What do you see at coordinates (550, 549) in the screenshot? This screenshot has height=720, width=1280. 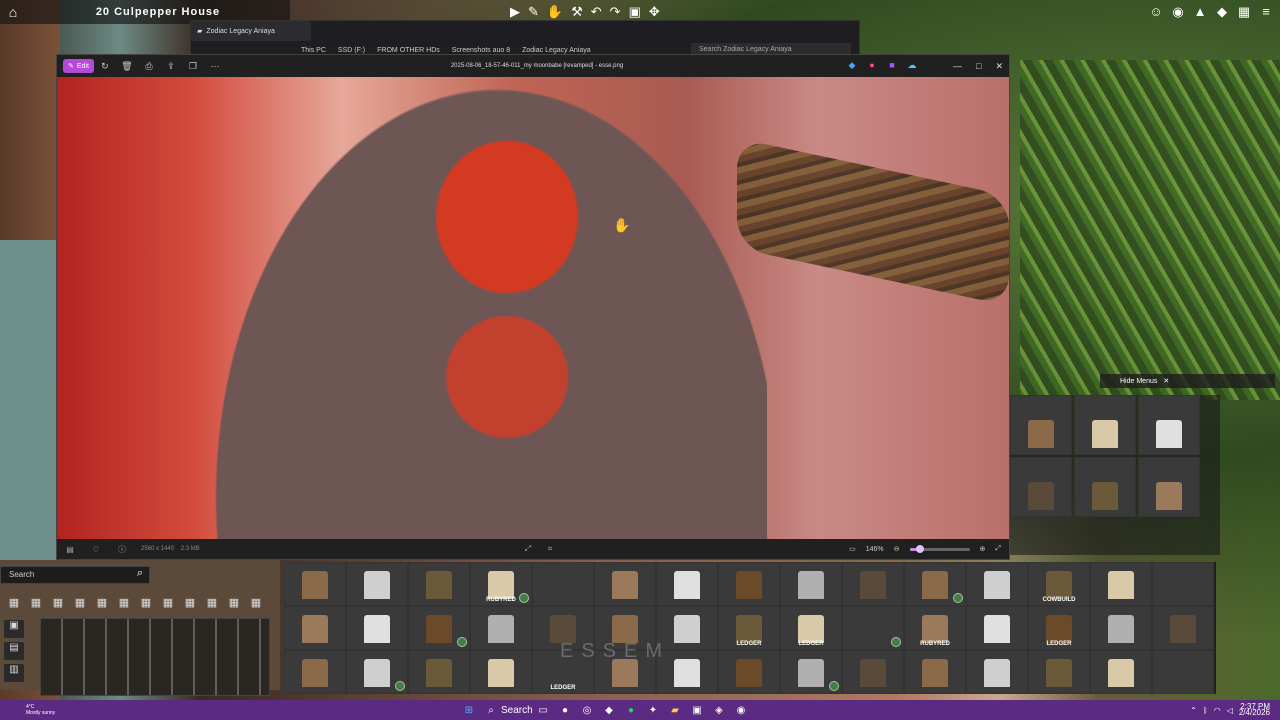 I see `crop-icon: ⌗` at bounding box center [550, 549].